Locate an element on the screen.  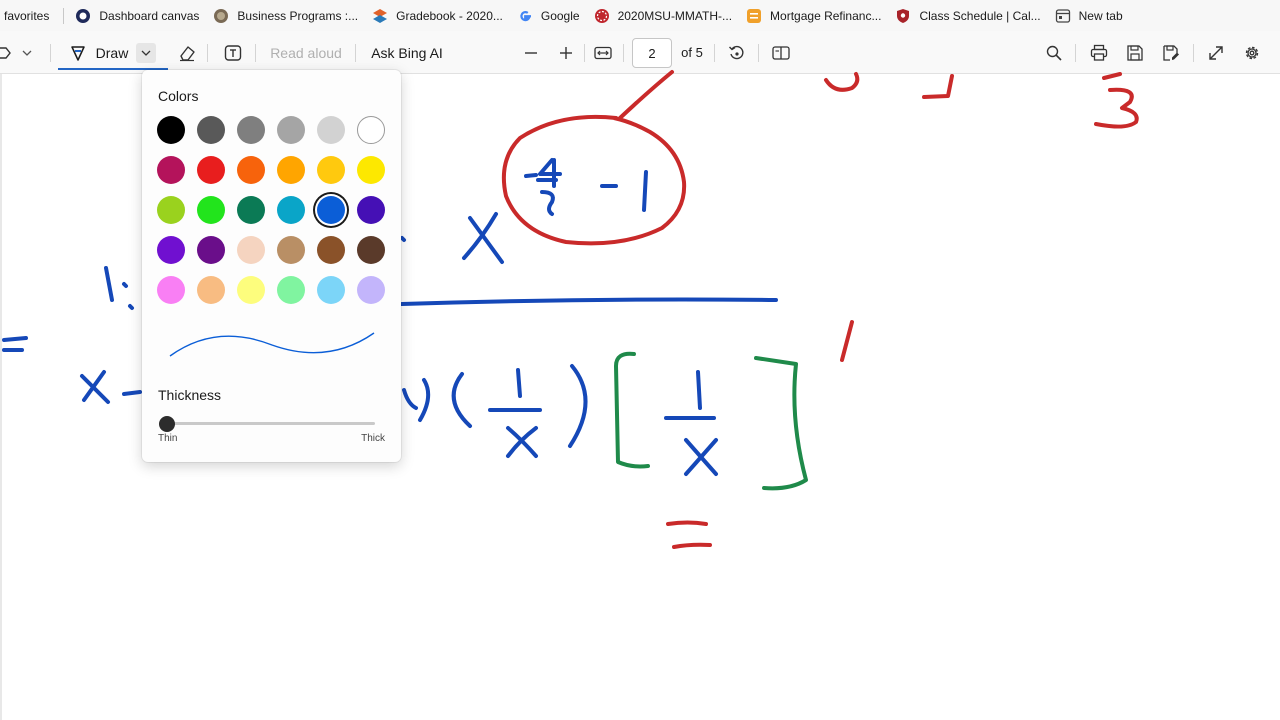
draw-options-flyout: Colors Thickness Thin Thick is located at coordinates (271, 266).